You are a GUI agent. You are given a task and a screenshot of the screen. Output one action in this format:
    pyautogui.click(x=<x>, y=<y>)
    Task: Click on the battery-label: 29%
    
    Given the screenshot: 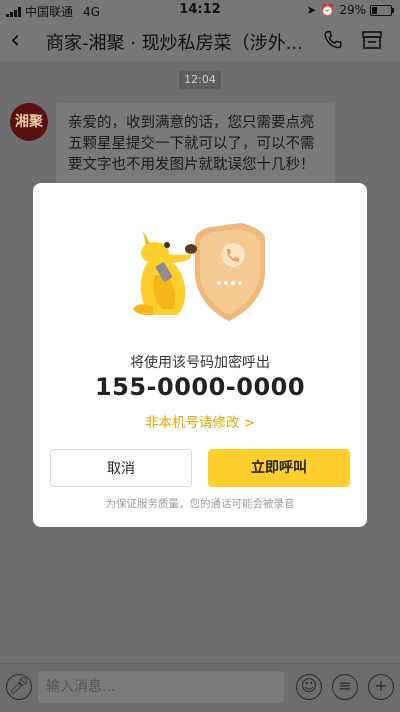 What is the action you would take?
    pyautogui.click(x=352, y=10)
    